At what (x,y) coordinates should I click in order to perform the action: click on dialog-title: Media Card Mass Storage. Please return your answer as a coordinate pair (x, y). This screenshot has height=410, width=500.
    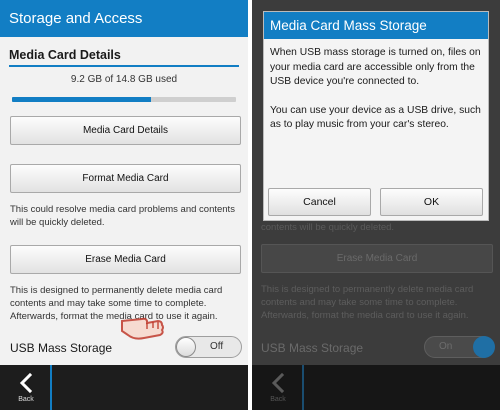
    Looking at the image, I should click on (376, 25).